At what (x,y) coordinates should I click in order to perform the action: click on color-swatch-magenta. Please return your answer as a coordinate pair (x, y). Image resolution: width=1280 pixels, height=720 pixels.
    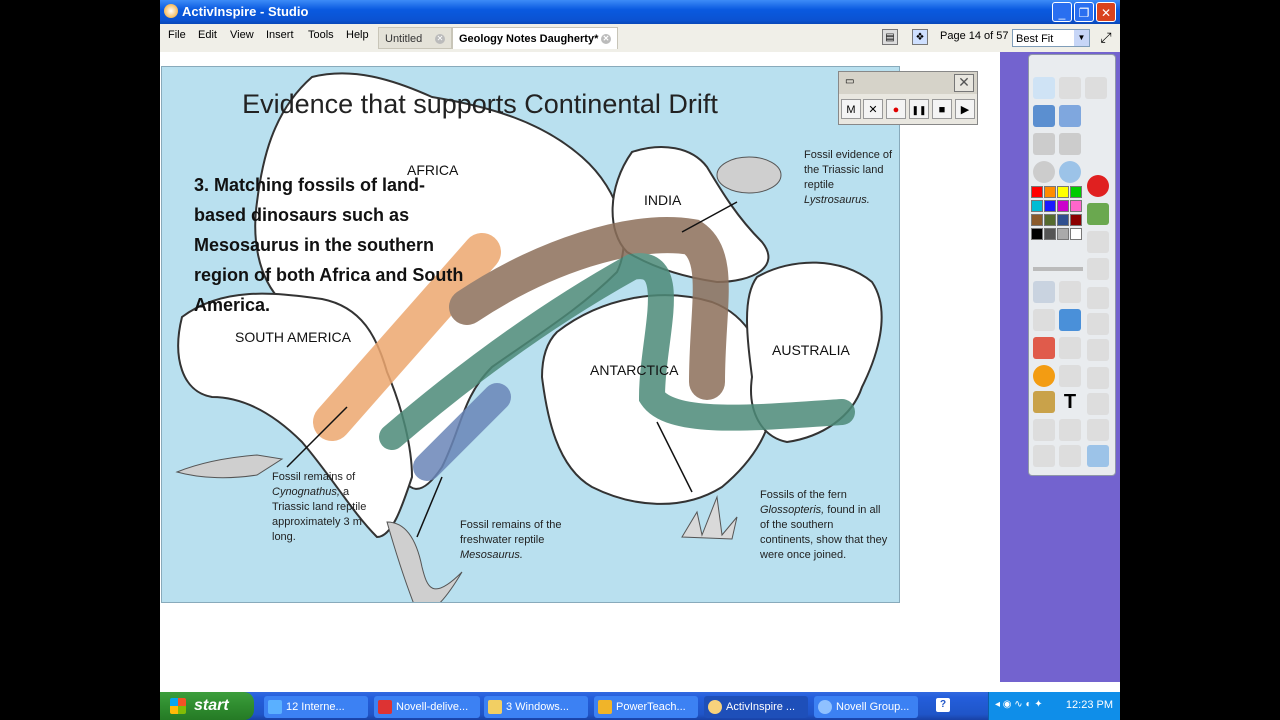
    Looking at the image, I should click on (1063, 206).